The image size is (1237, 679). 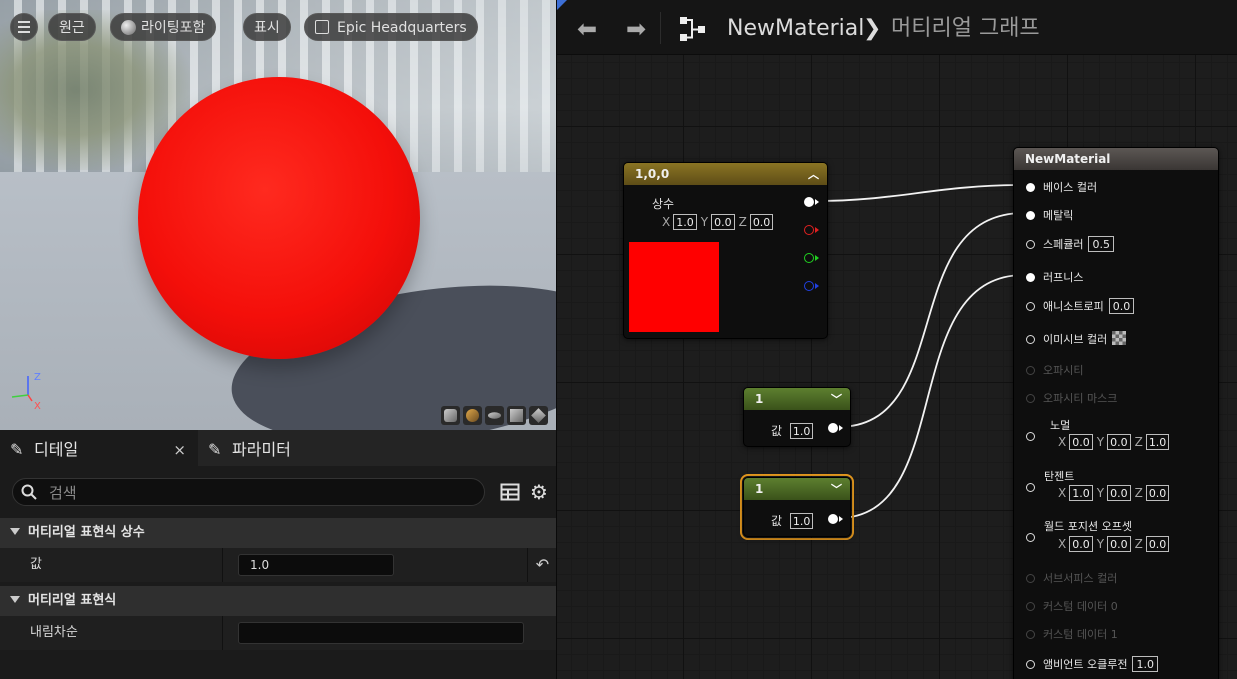 I want to click on normal-y-field: 0.0, so click(x=1119, y=442).